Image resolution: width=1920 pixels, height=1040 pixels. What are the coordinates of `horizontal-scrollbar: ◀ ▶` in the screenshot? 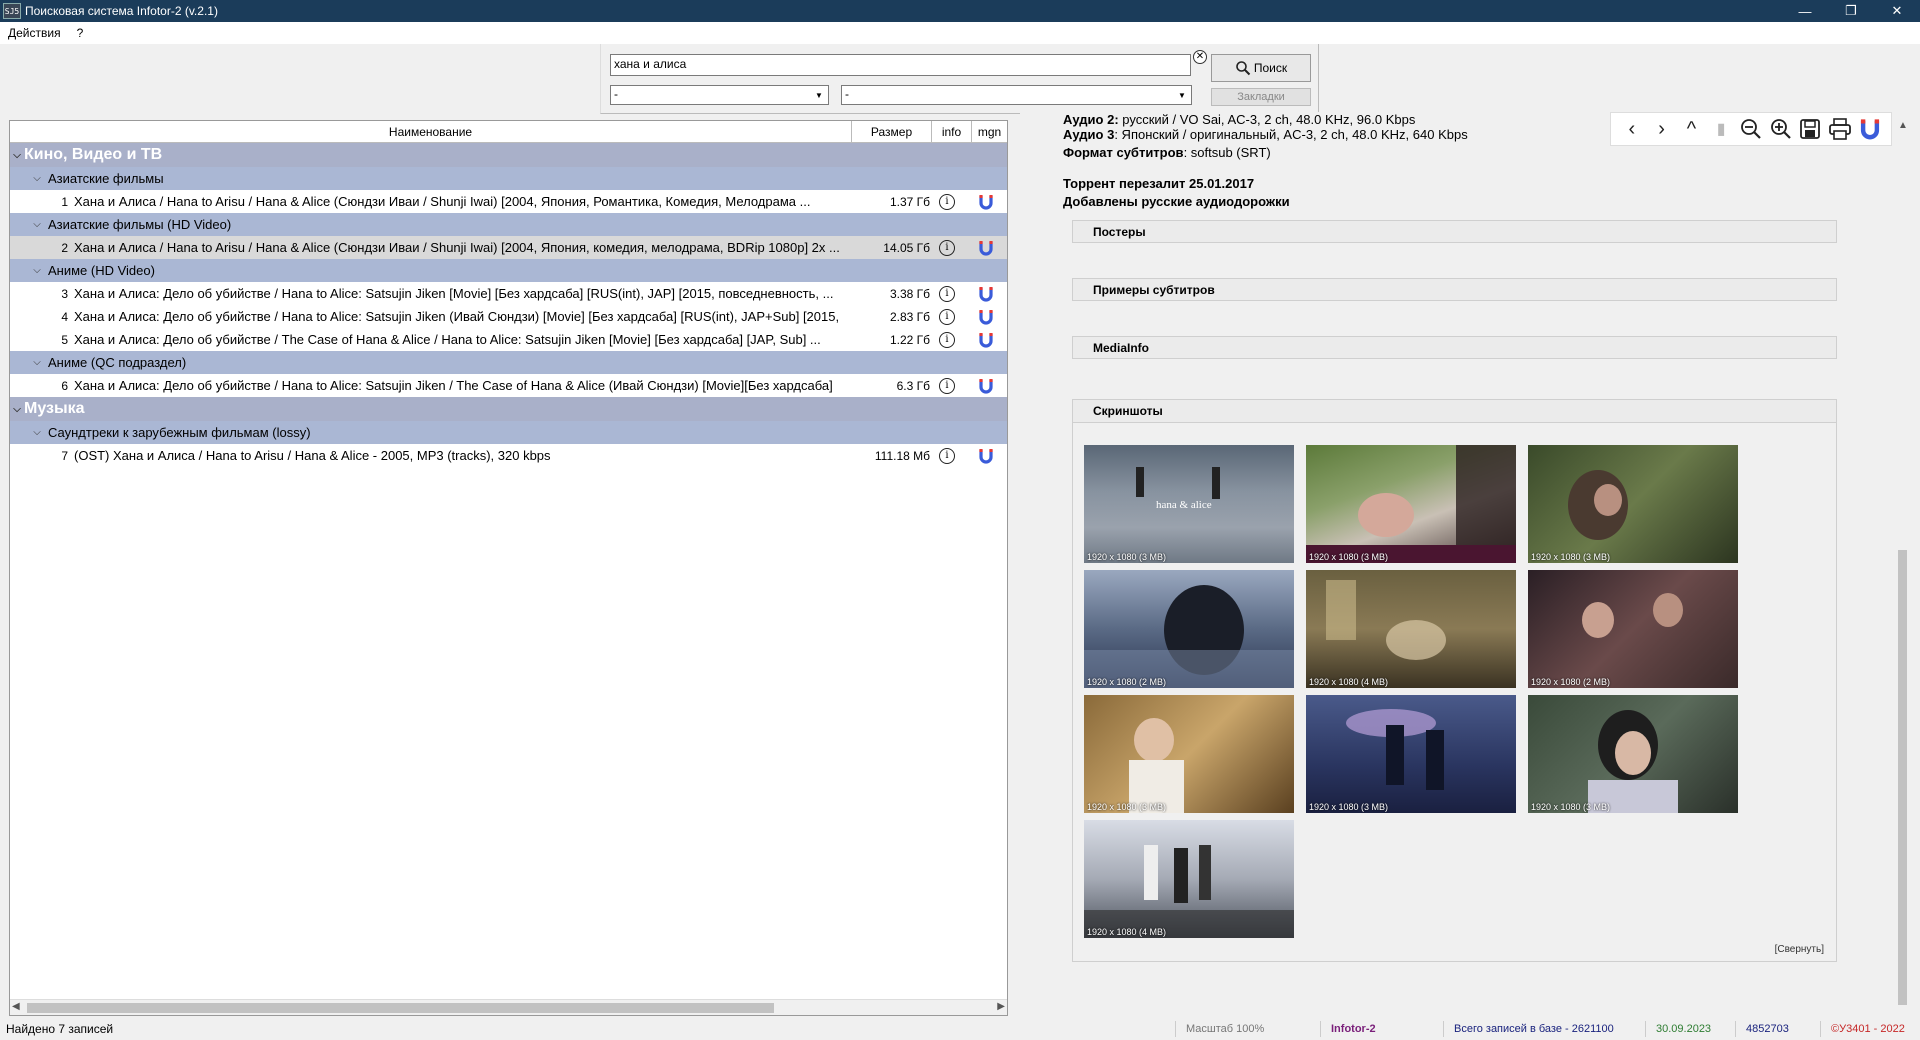 It's located at (508, 1007).